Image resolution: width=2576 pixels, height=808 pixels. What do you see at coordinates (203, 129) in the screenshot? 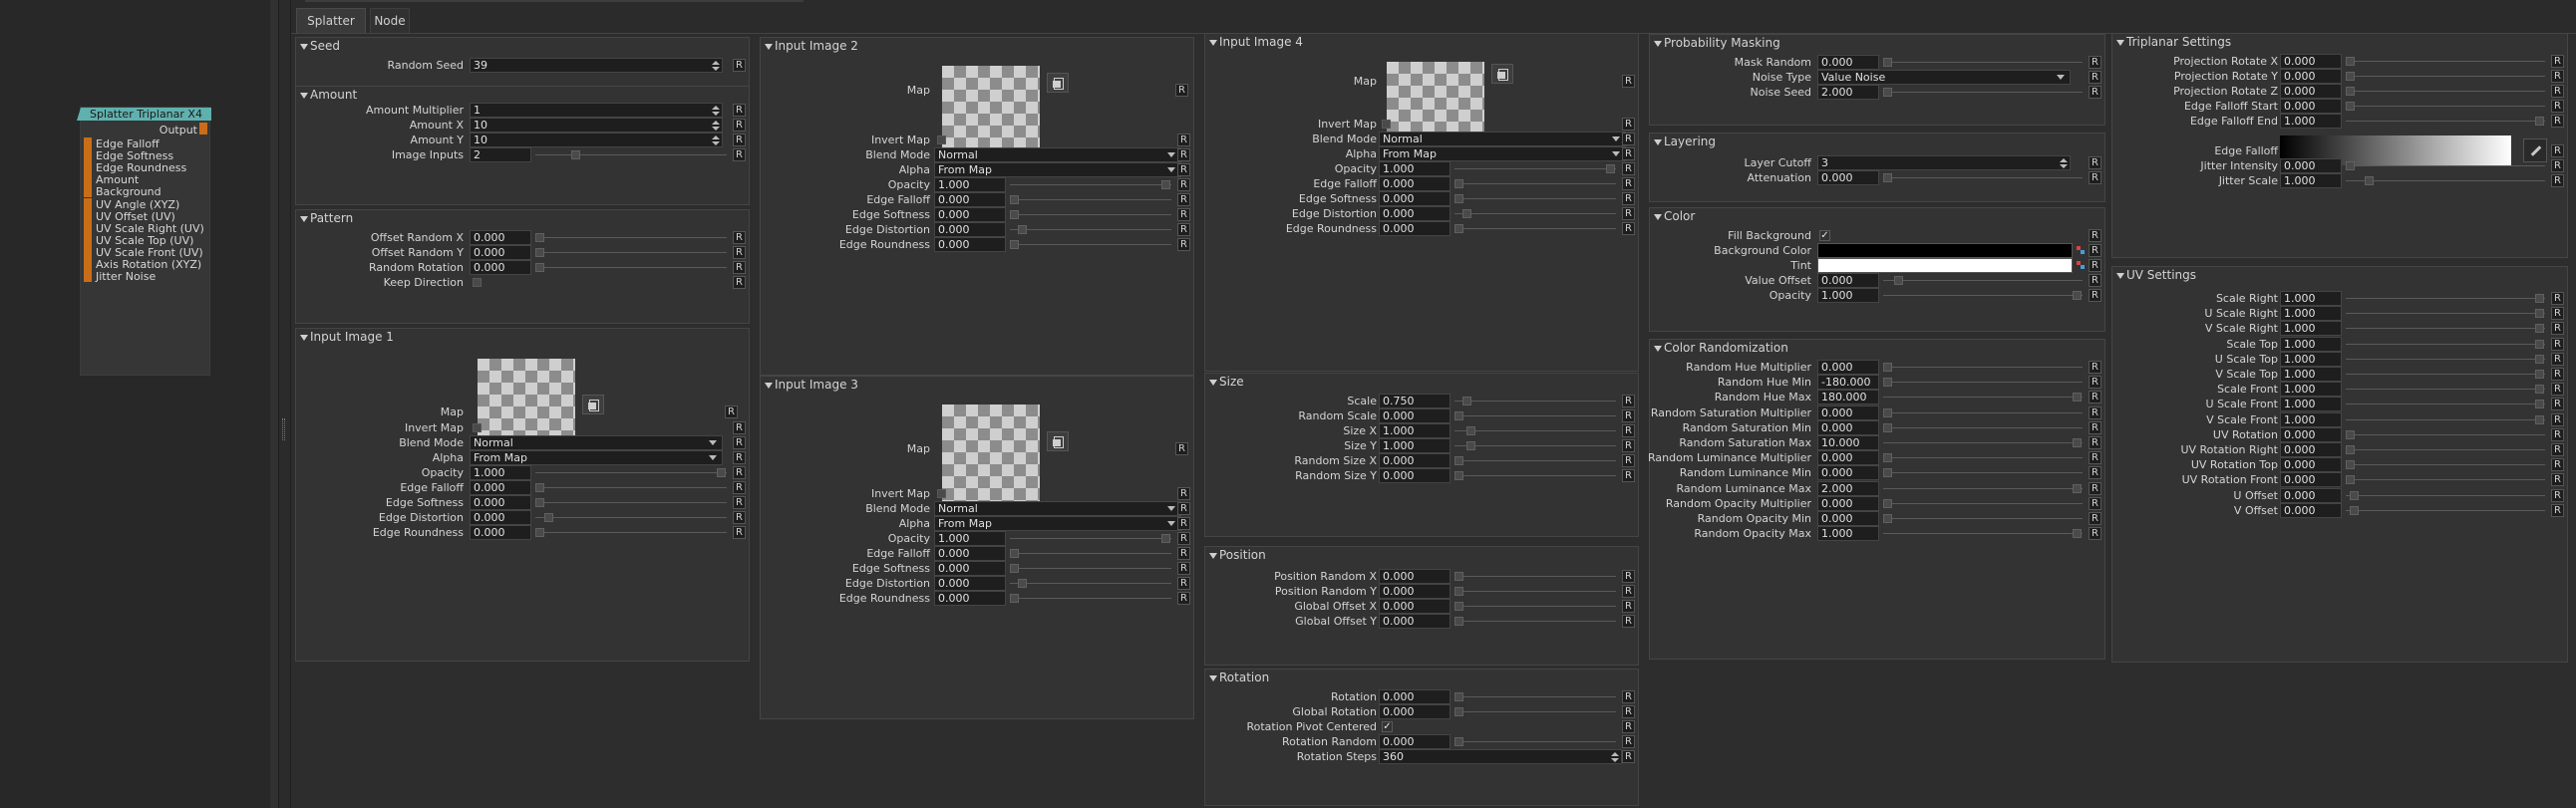
I see `node-output-port` at bounding box center [203, 129].